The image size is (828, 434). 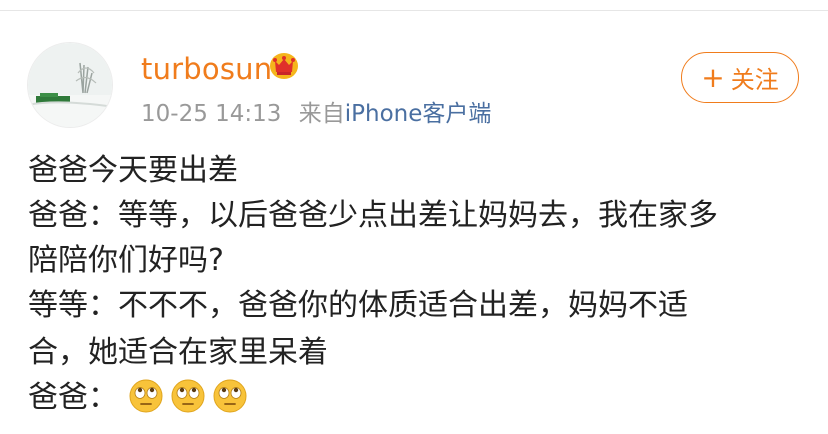 What do you see at coordinates (418, 114) in the screenshot?
I see `device-link: iPhone客户端` at bounding box center [418, 114].